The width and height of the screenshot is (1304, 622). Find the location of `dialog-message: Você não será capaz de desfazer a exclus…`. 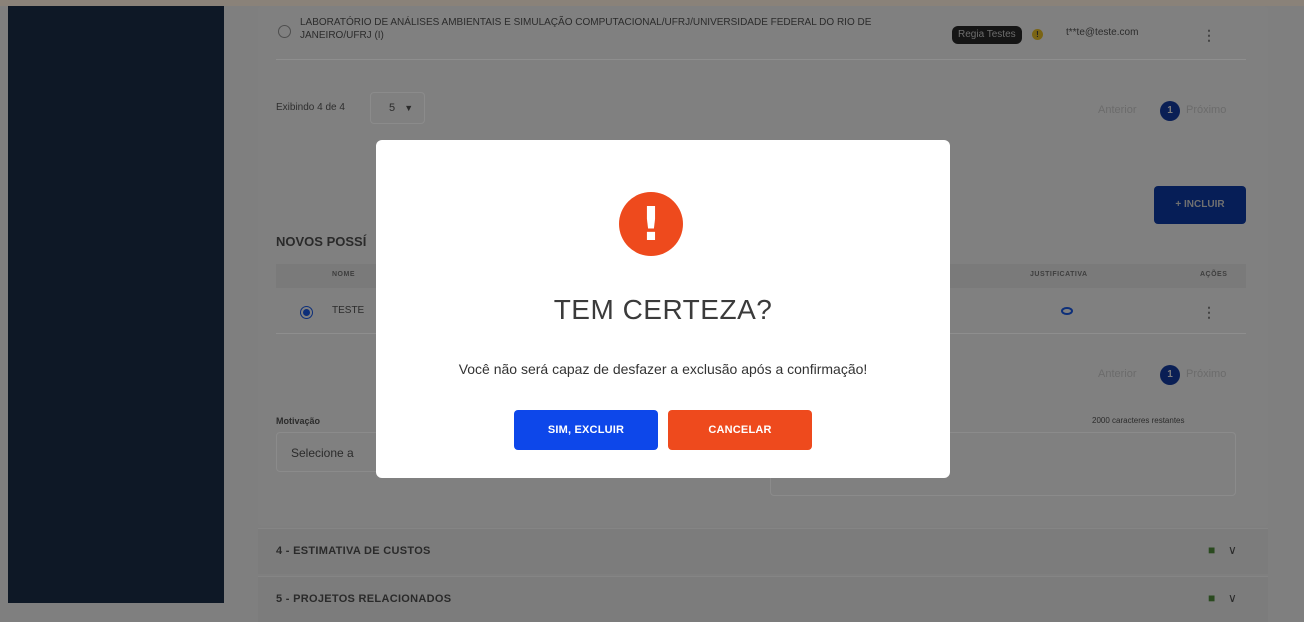

dialog-message: Você não será capaz de desfazer a exclus… is located at coordinates (663, 369).